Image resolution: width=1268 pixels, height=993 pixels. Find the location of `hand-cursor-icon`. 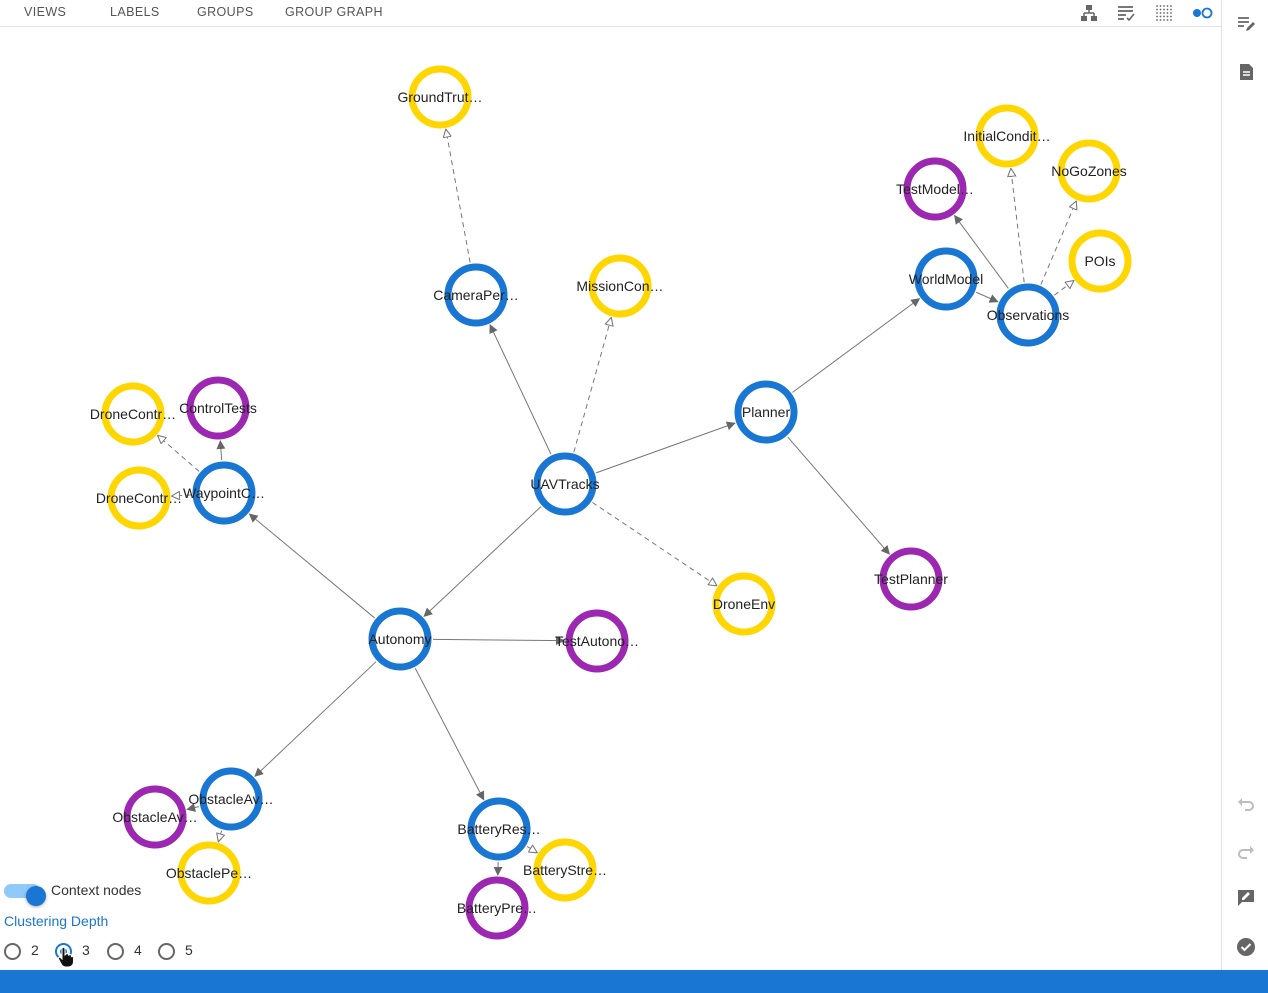

hand-cursor-icon is located at coordinates (66, 957).